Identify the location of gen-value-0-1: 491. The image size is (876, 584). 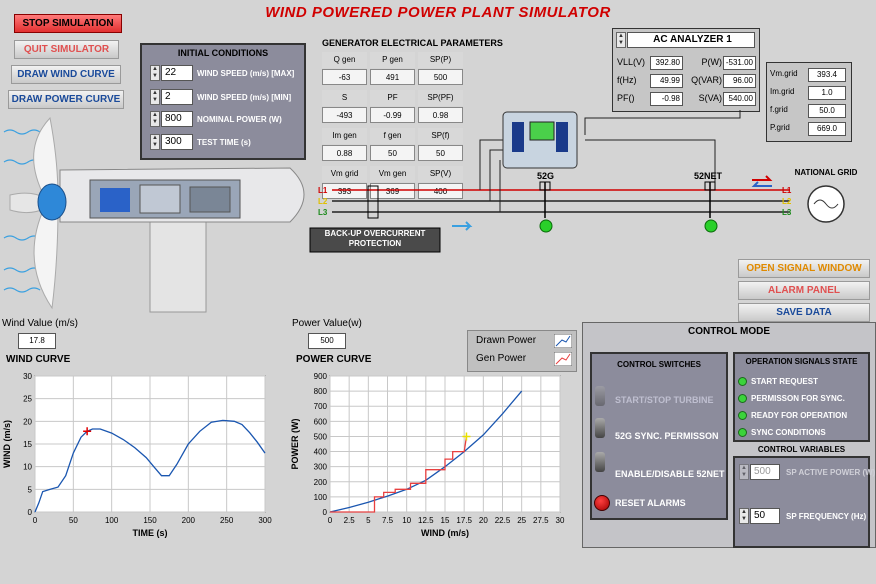
(392, 77).